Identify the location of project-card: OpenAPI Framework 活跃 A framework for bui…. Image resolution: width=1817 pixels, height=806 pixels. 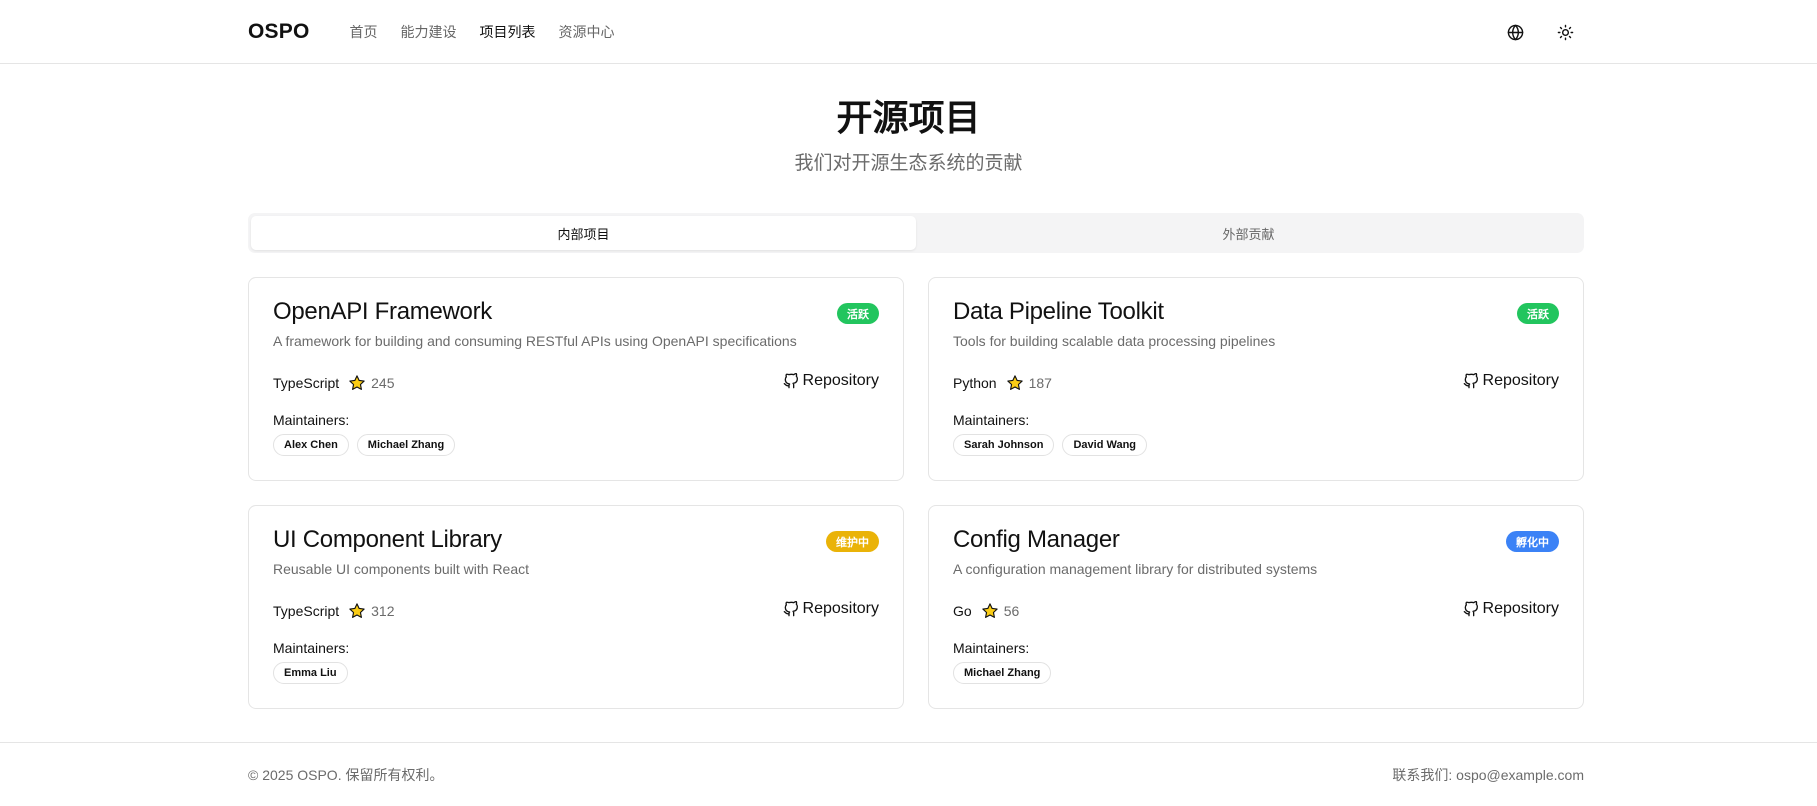
(576, 379).